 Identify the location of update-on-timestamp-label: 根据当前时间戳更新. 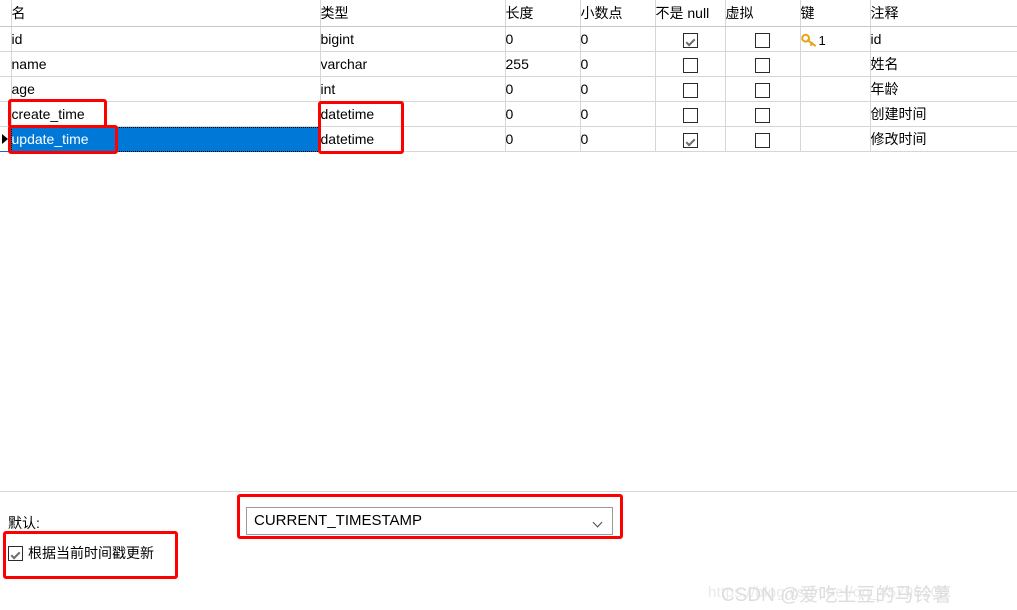
(91, 553).